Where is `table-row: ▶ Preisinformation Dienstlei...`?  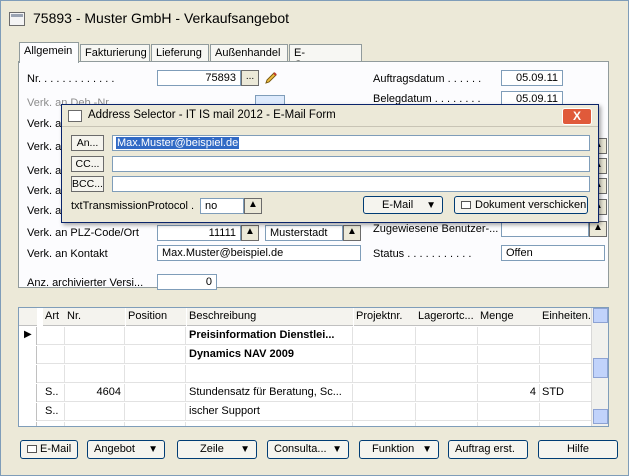
table-row: ▶ Preisinformation Dienstlei... is located at coordinates (313, 336).